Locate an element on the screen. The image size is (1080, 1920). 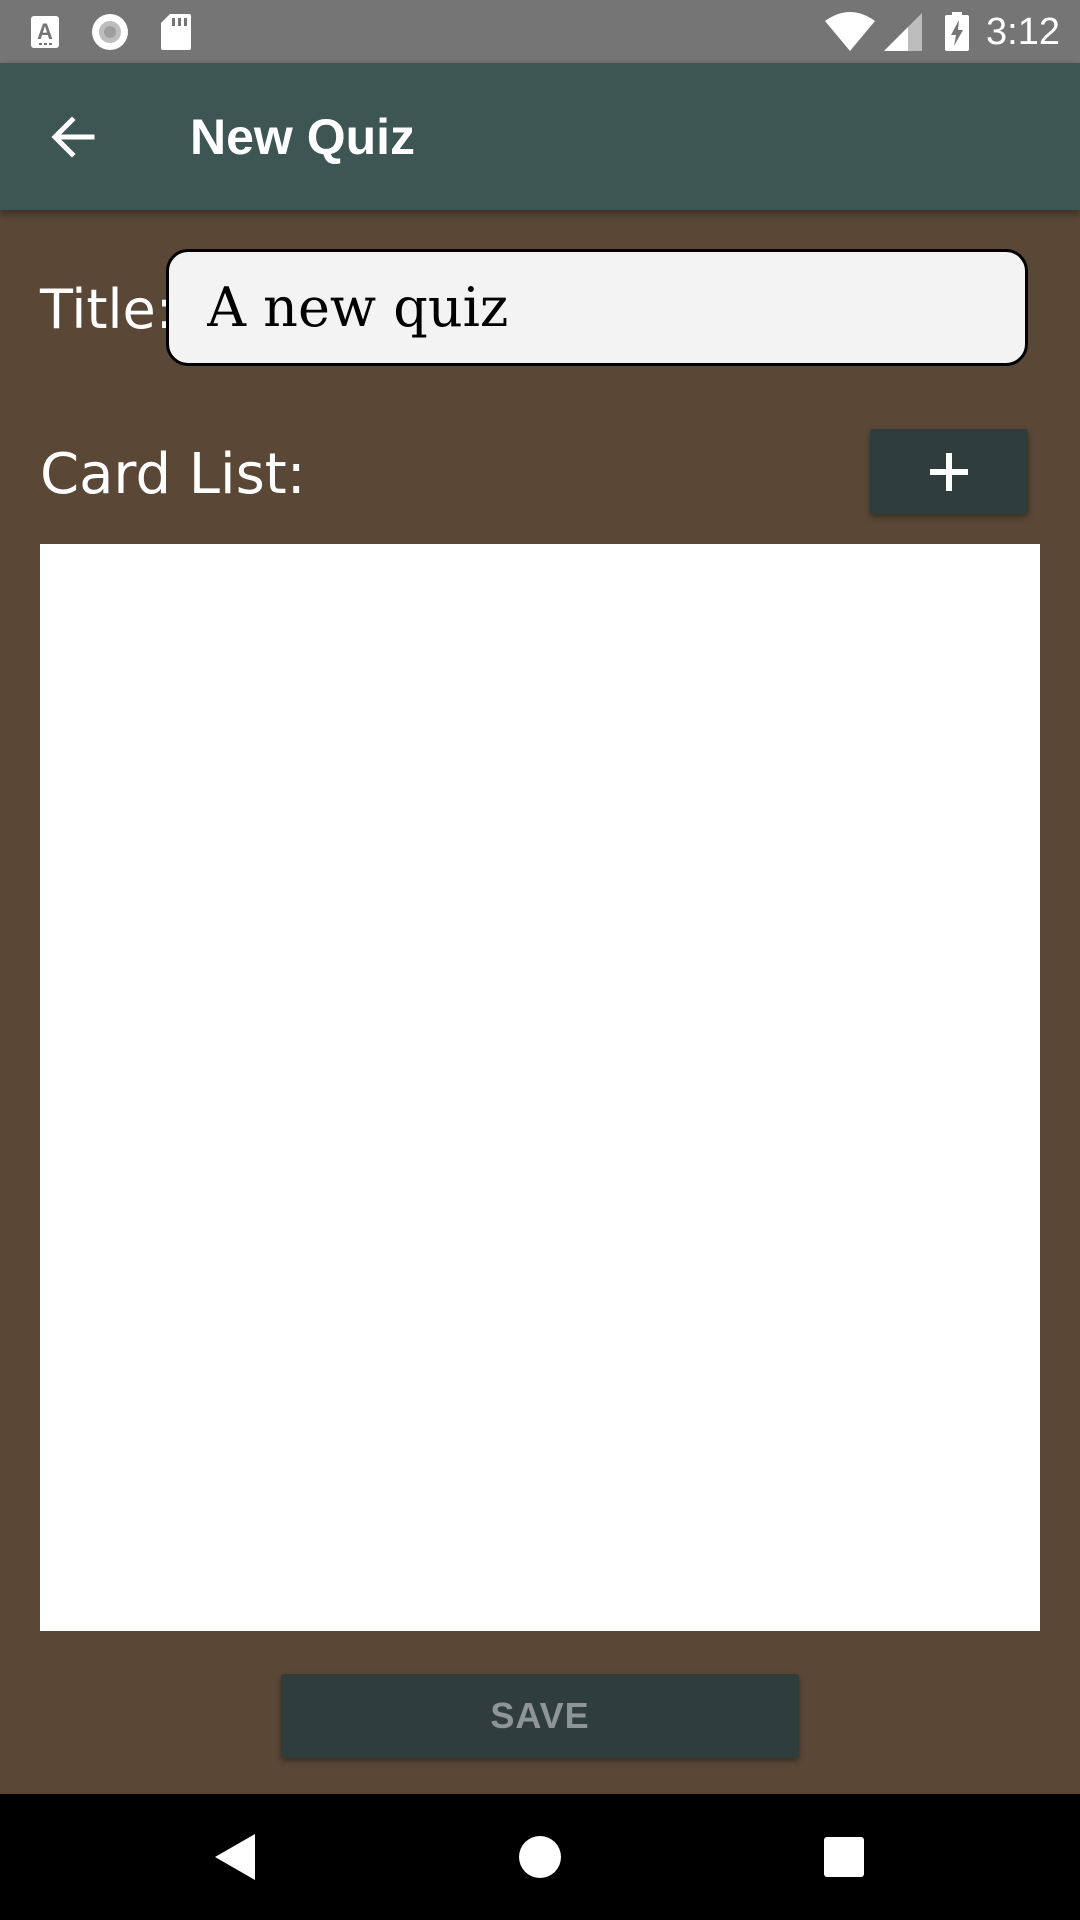
svg-text: A is located at coordinates (45, 31).